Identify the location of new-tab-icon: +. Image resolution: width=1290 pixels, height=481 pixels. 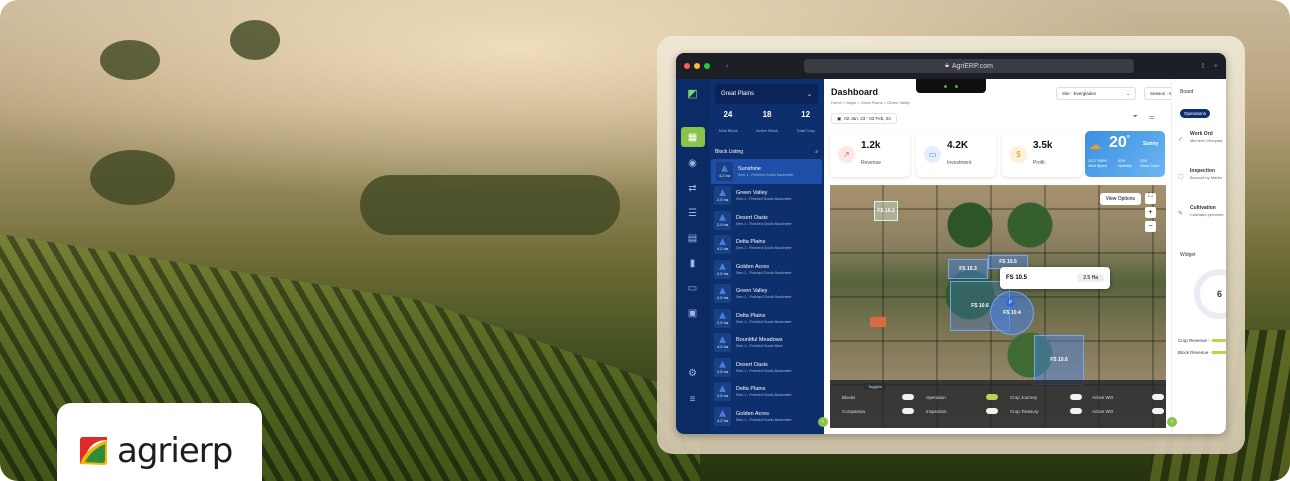
(1216, 66).